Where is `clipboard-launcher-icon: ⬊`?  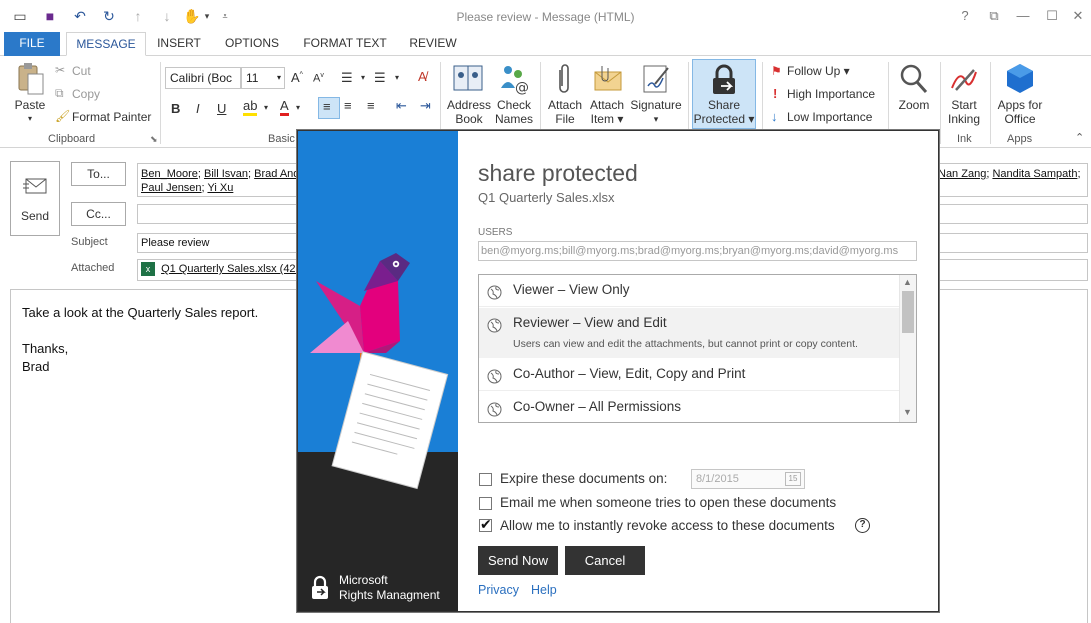 clipboard-launcher-icon: ⬊ is located at coordinates (154, 139).